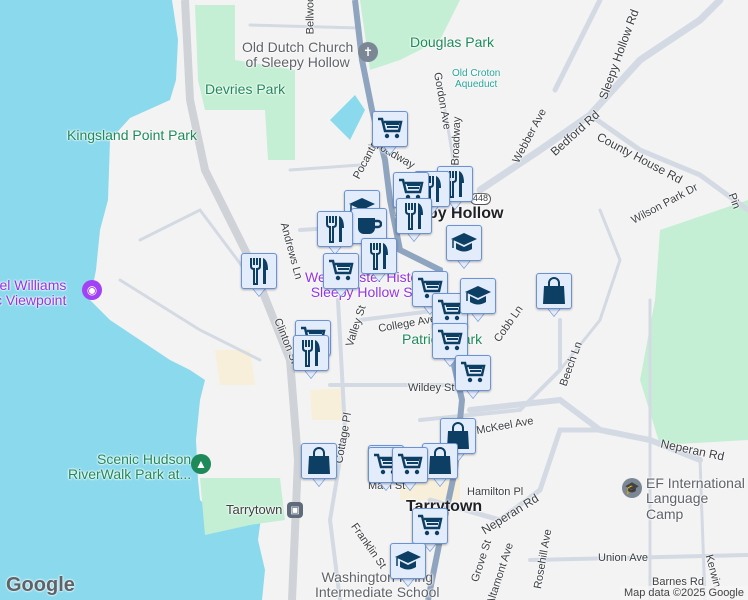  Describe the element at coordinates (132, 135) in the screenshot. I see `label-kingsland-point-park: Kingsland Point Park` at that location.